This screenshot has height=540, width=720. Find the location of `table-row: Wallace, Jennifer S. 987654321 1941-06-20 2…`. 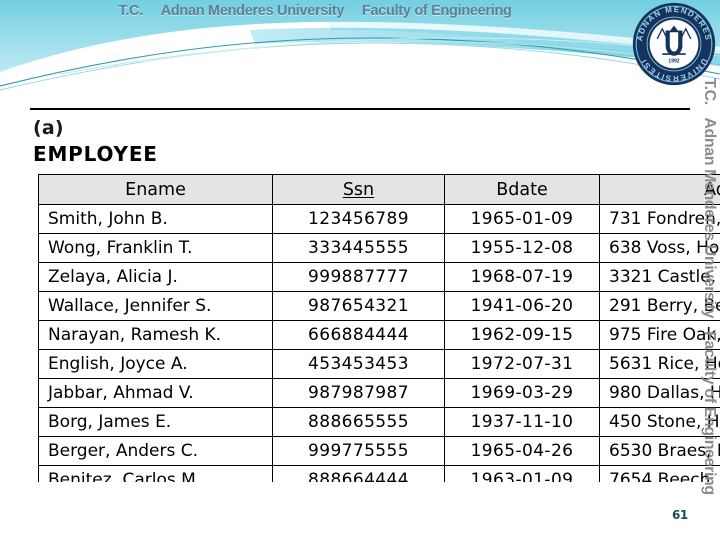

table-row: Wallace, Jennifer S. 987654321 1941-06-20 2… is located at coordinates (379, 306).